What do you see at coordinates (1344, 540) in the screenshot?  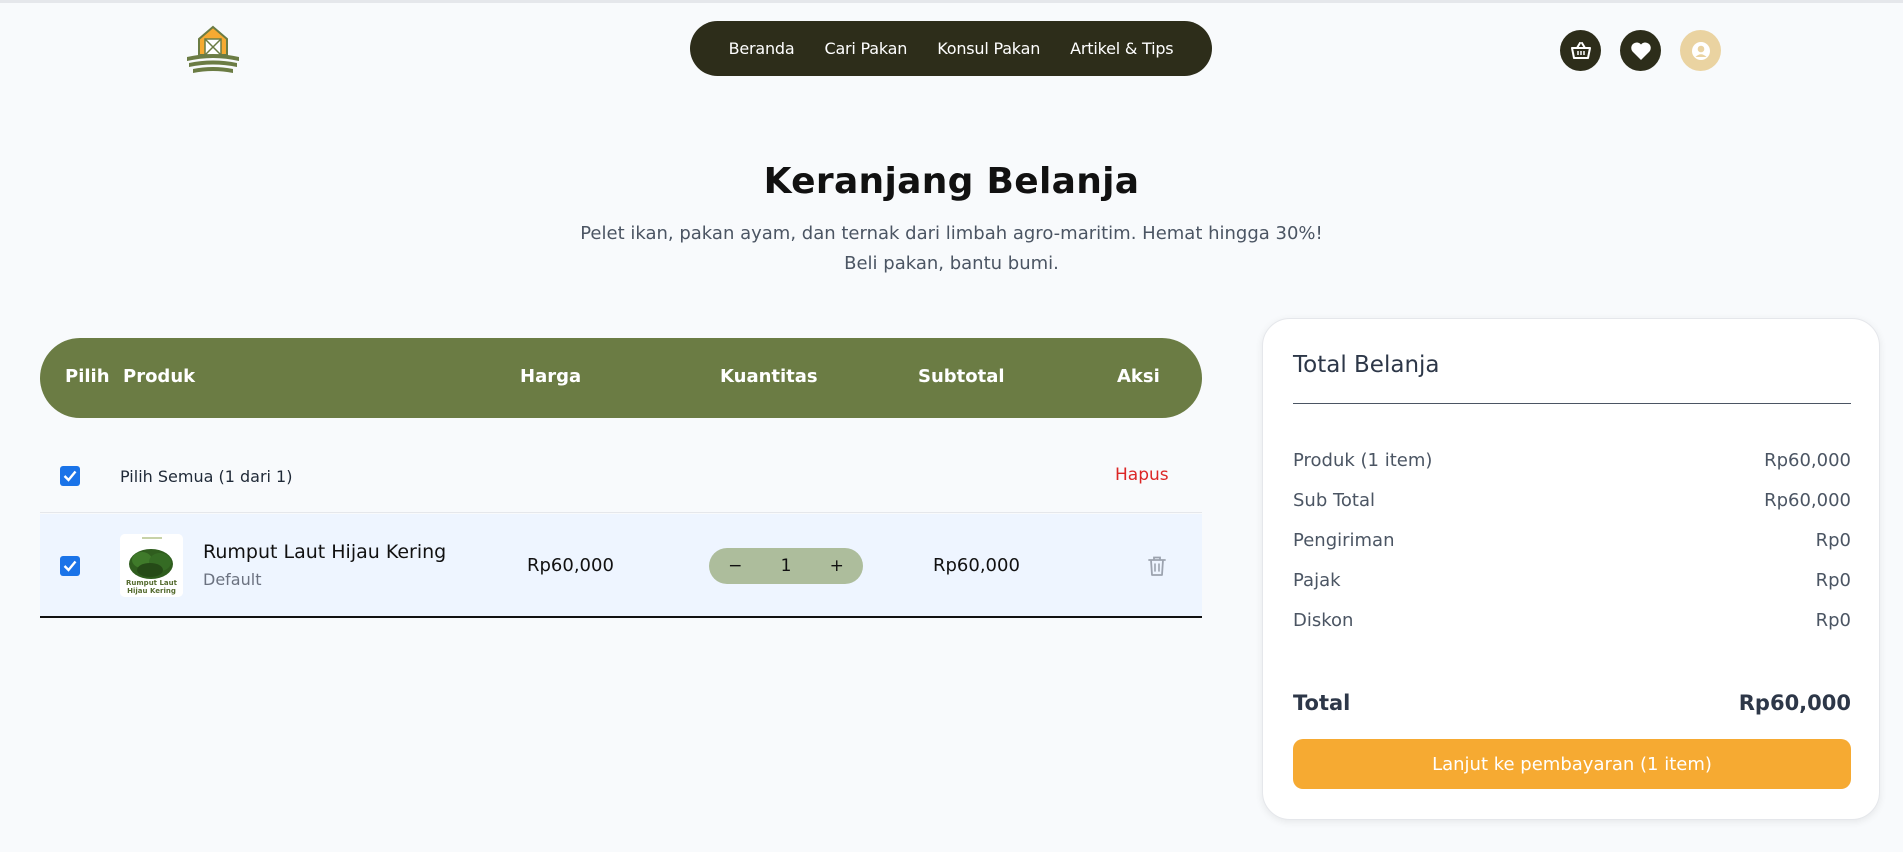 I see `summary-line-label: Pengiriman` at bounding box center [1344, 540].